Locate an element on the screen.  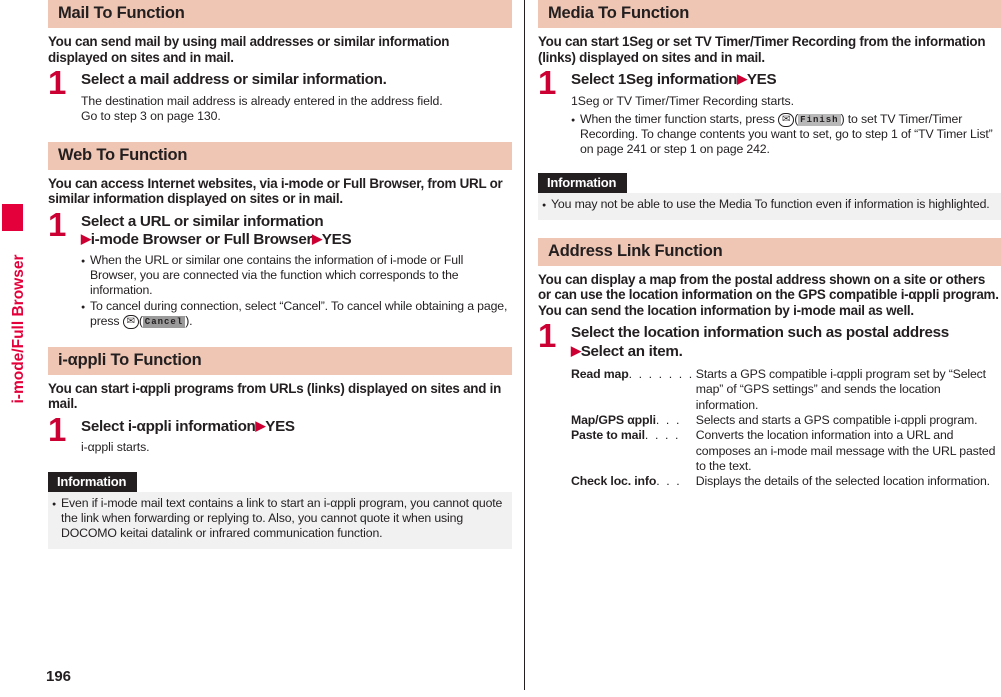
step-body-line: 1Seg or TV Timer/Timer Recording starts. is located at coordinates (682, 100).